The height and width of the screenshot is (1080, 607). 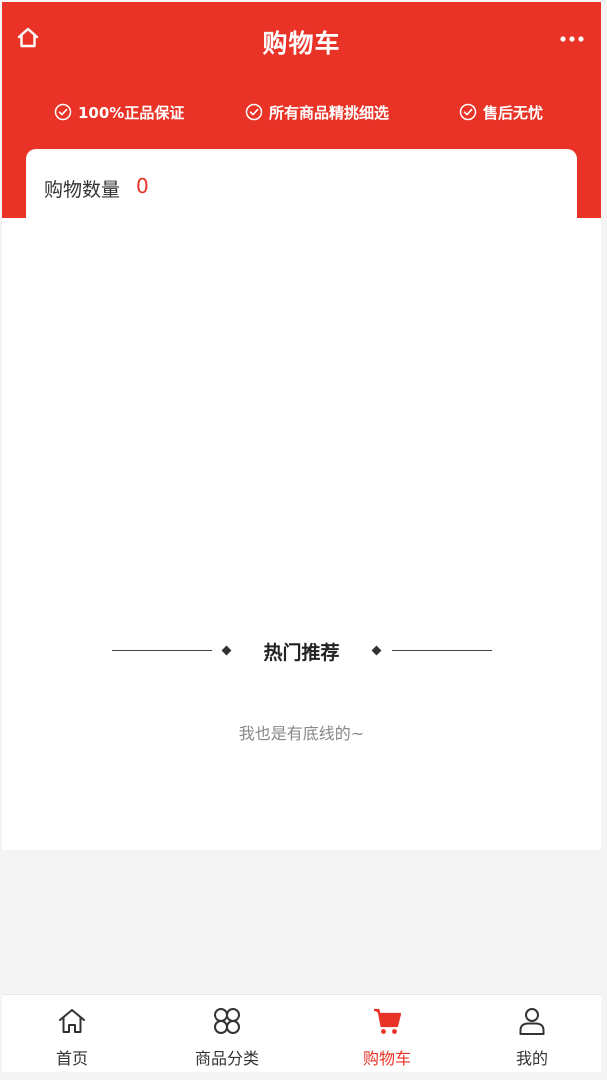 What do you see at coordinates (532, 1021) in the screenshot?
I see `user-icon` at bounding box center [532, 1021].